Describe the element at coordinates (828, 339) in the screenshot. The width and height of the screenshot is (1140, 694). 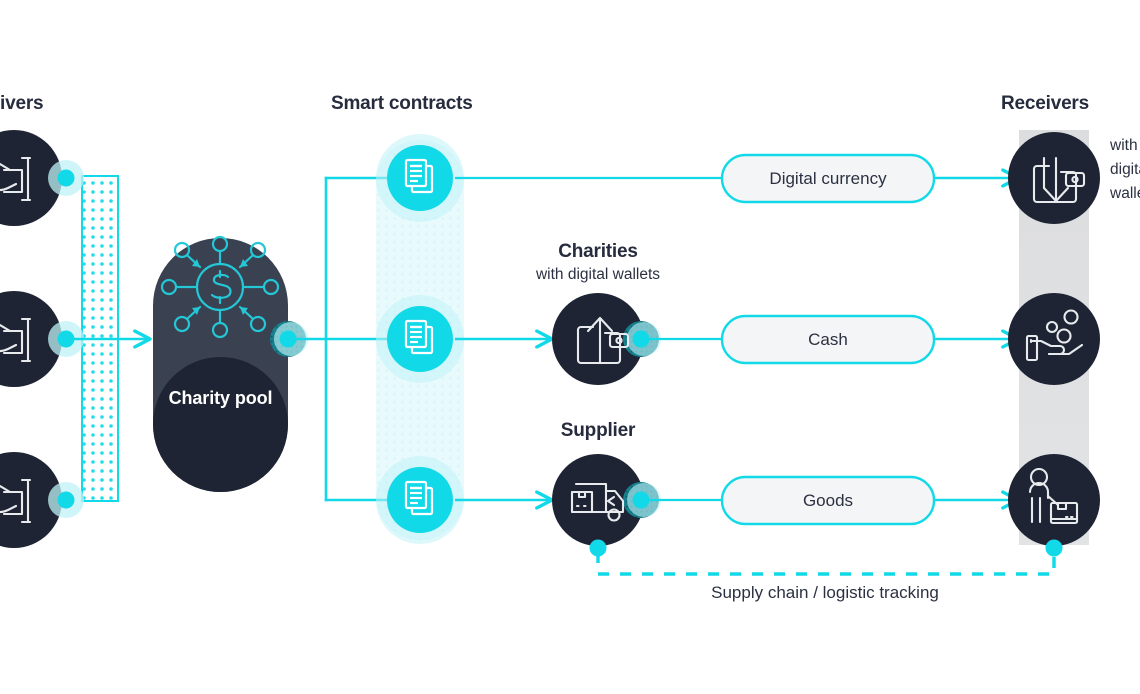
I see `flow-label-cash: Cash` at that location.